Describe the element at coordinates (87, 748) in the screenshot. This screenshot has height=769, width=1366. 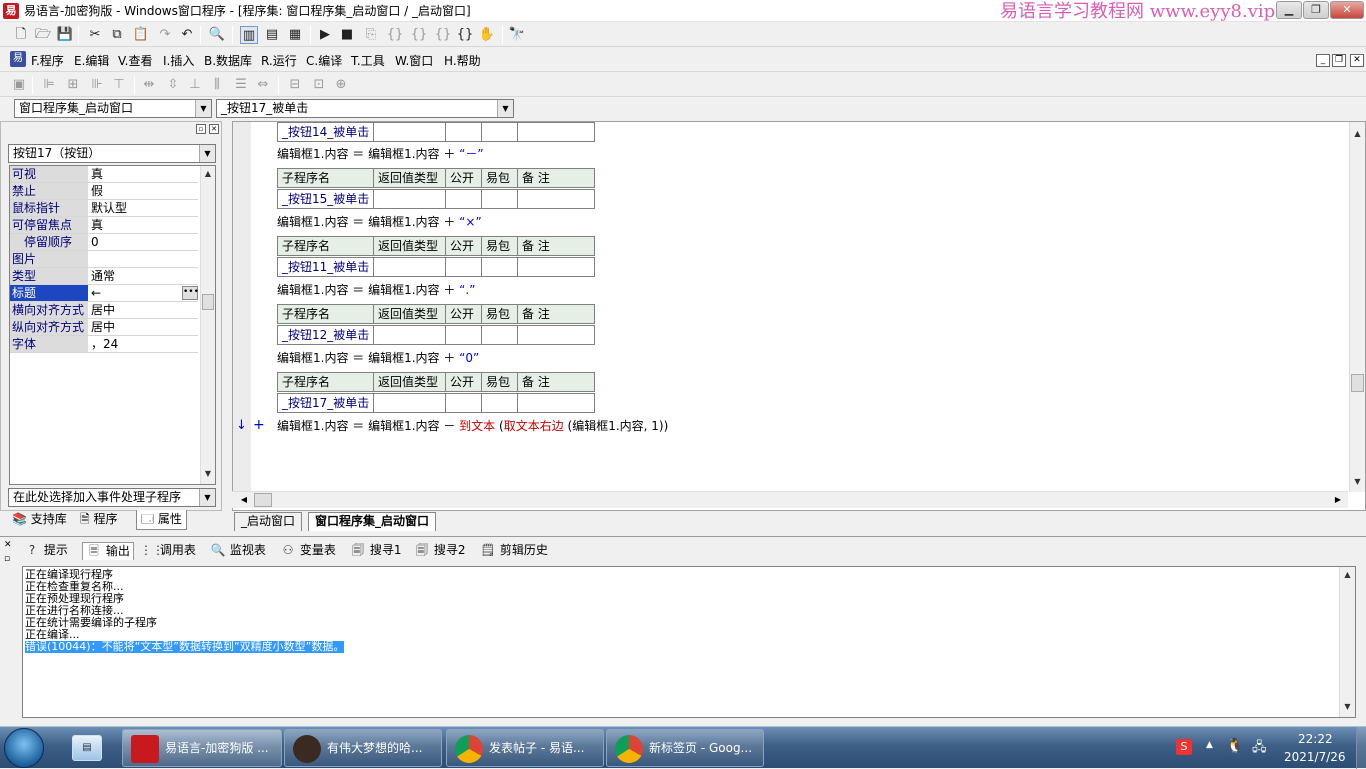
I see `pinned-app-icon: ▤` at that location.